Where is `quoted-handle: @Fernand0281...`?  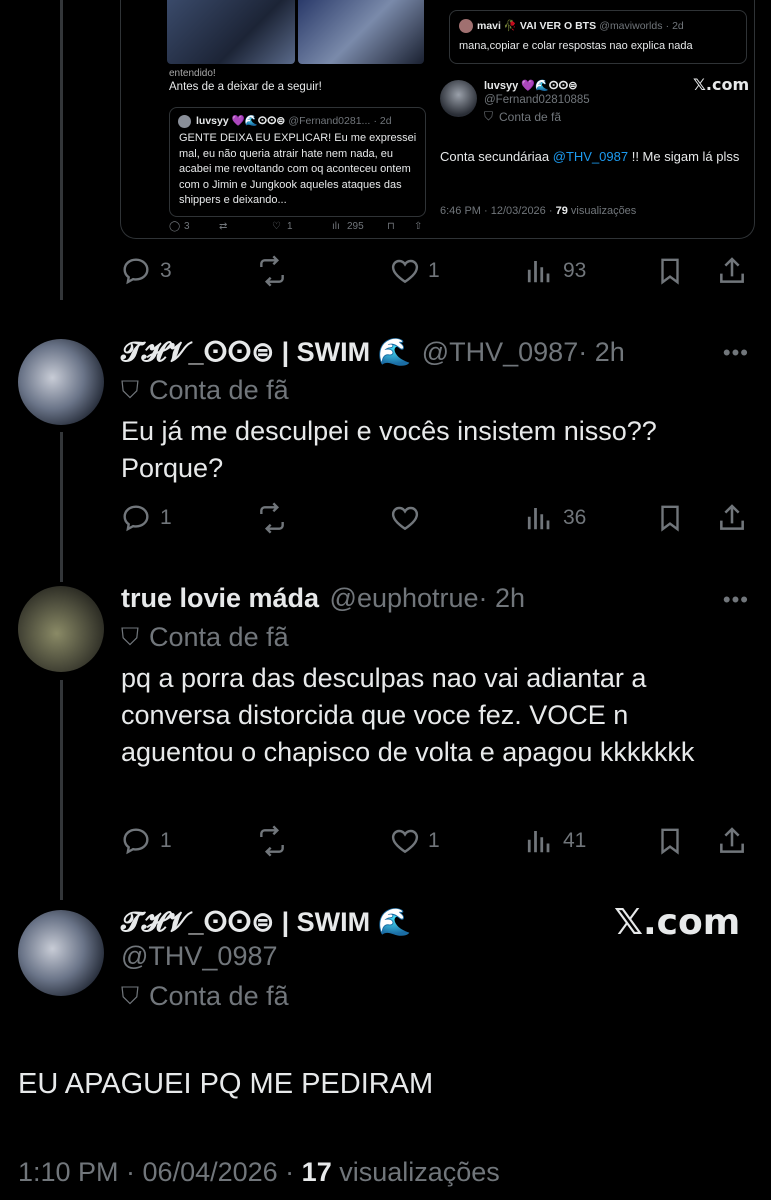
quoted-handle: @Fernand0281... is located at coordinates (329, 121).